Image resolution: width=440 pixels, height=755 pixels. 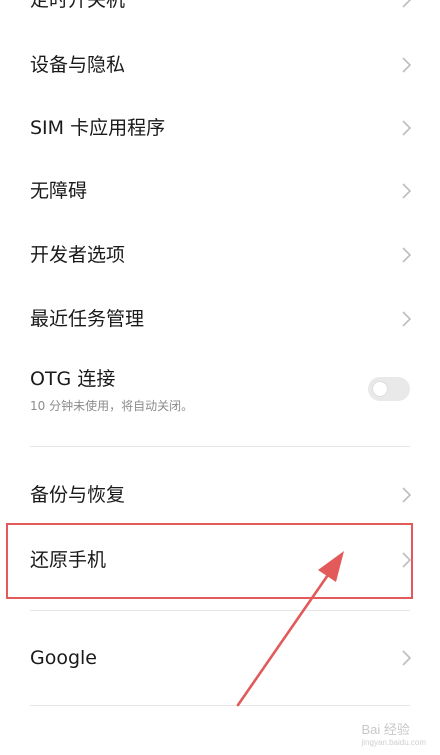 I want to click on watermark-url: jingyan.baidu.com, so click(x=393, y=742).